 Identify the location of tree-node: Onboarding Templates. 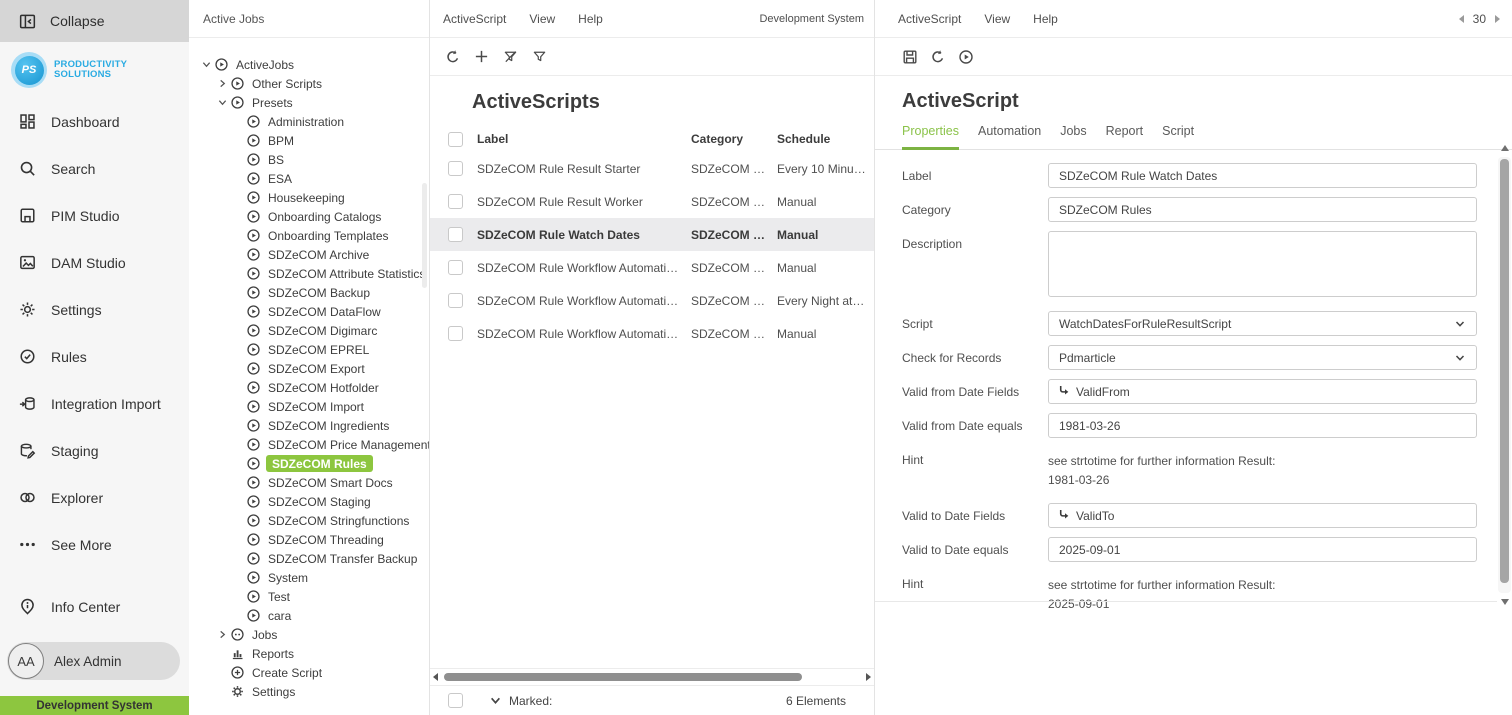
(309, 235).